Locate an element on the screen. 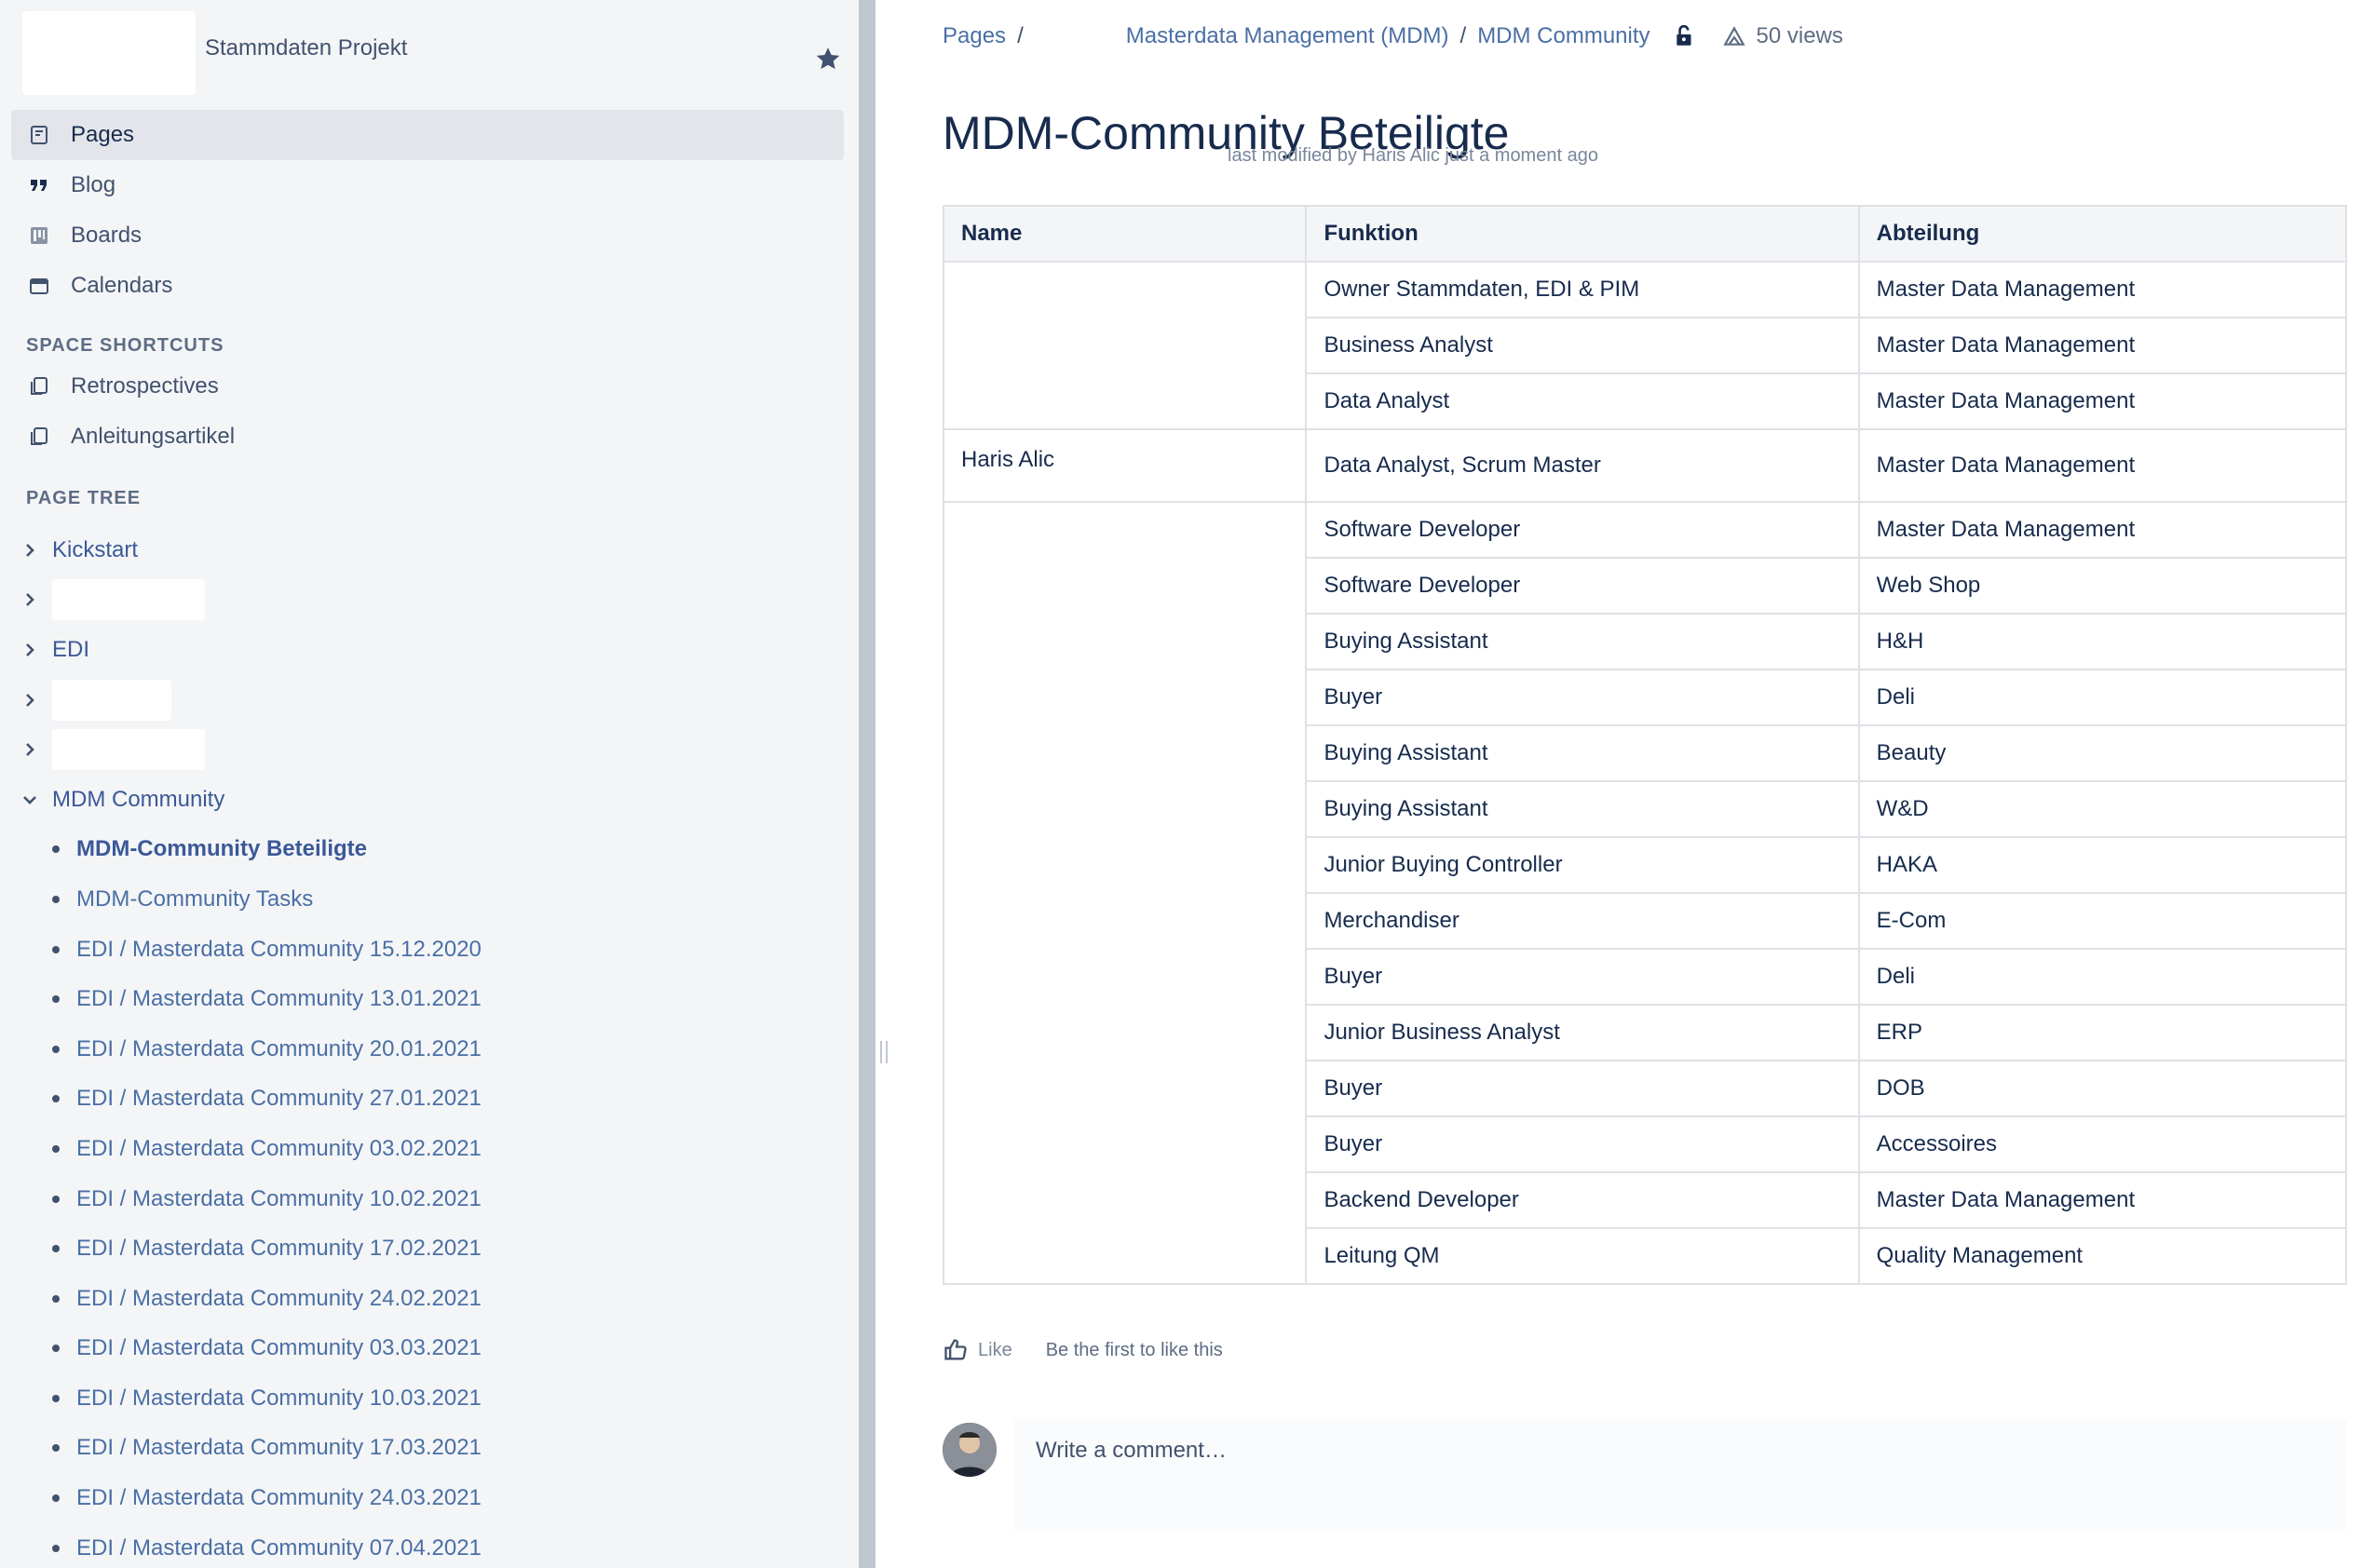 The width and height of the screenshot is (2362, 1568). tree-node-edi: EDI is located at coordinates (428, 650).